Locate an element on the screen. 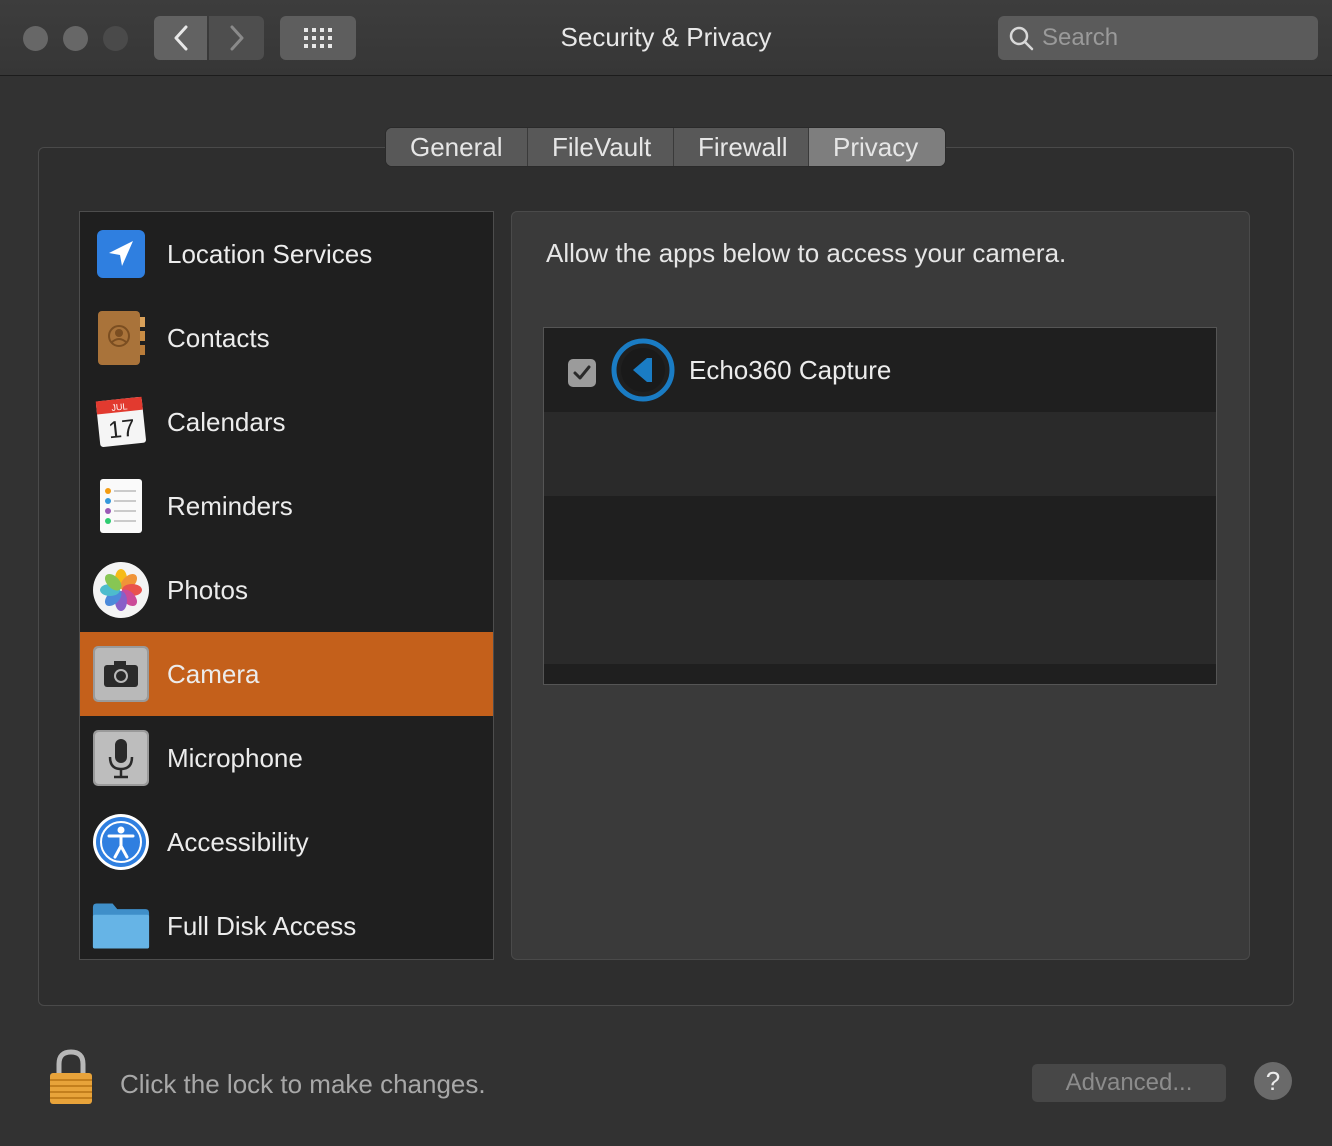 The width and height of the screenshot is (1332, 1146). checkmark-icon is located at coordinates (582, 372).